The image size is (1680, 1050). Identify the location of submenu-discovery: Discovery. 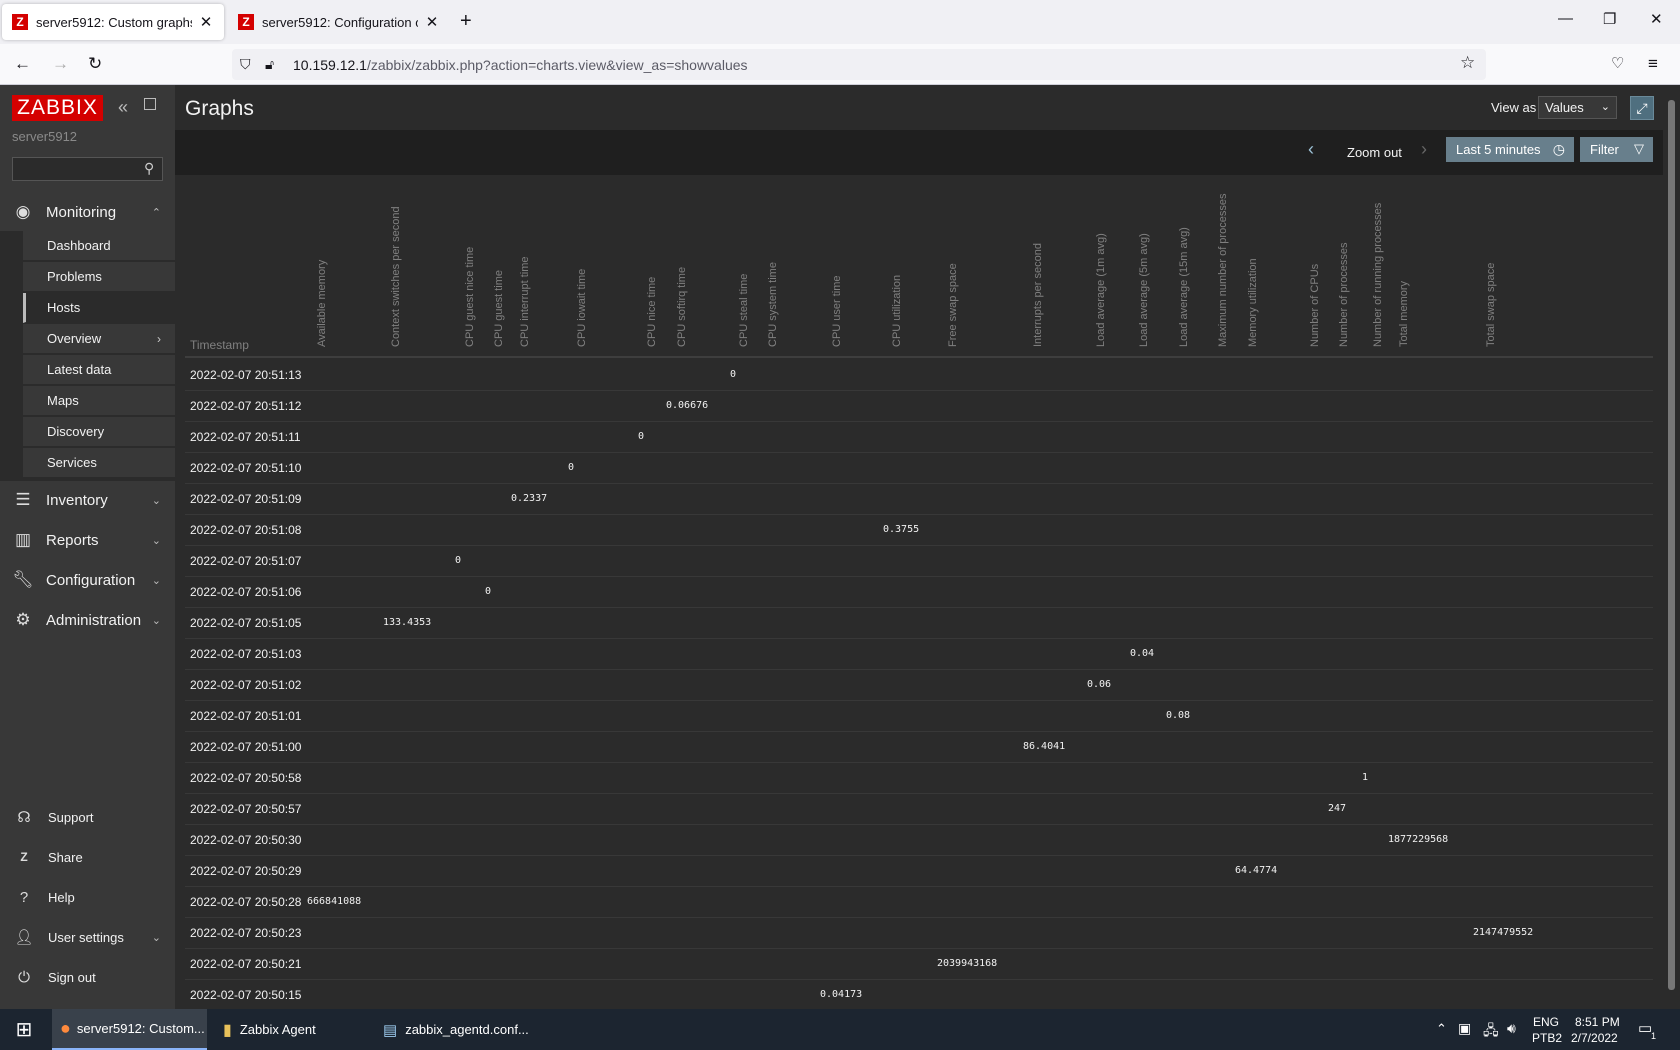
(99, 432).